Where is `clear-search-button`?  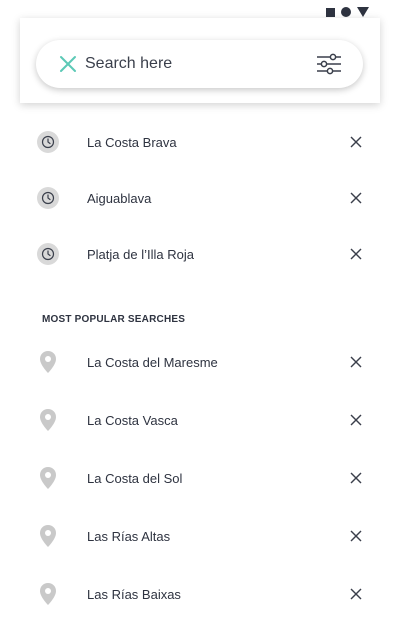 clear-search-button is located at coordinates (68, 64).